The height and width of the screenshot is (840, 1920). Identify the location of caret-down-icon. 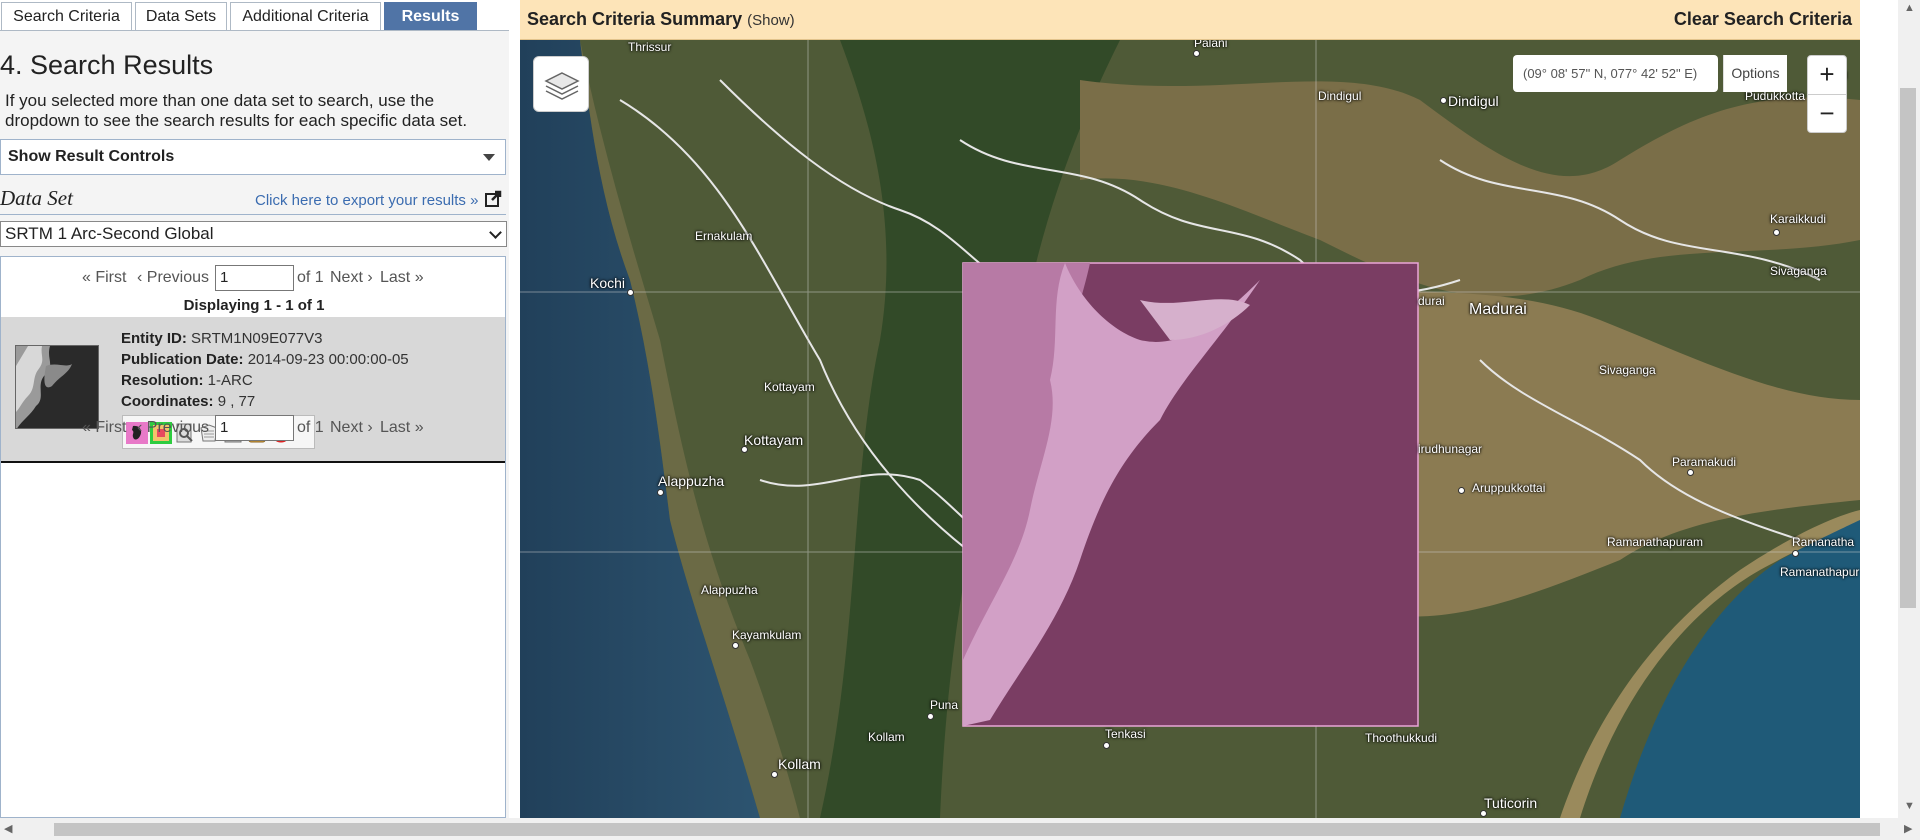
(489, 157).